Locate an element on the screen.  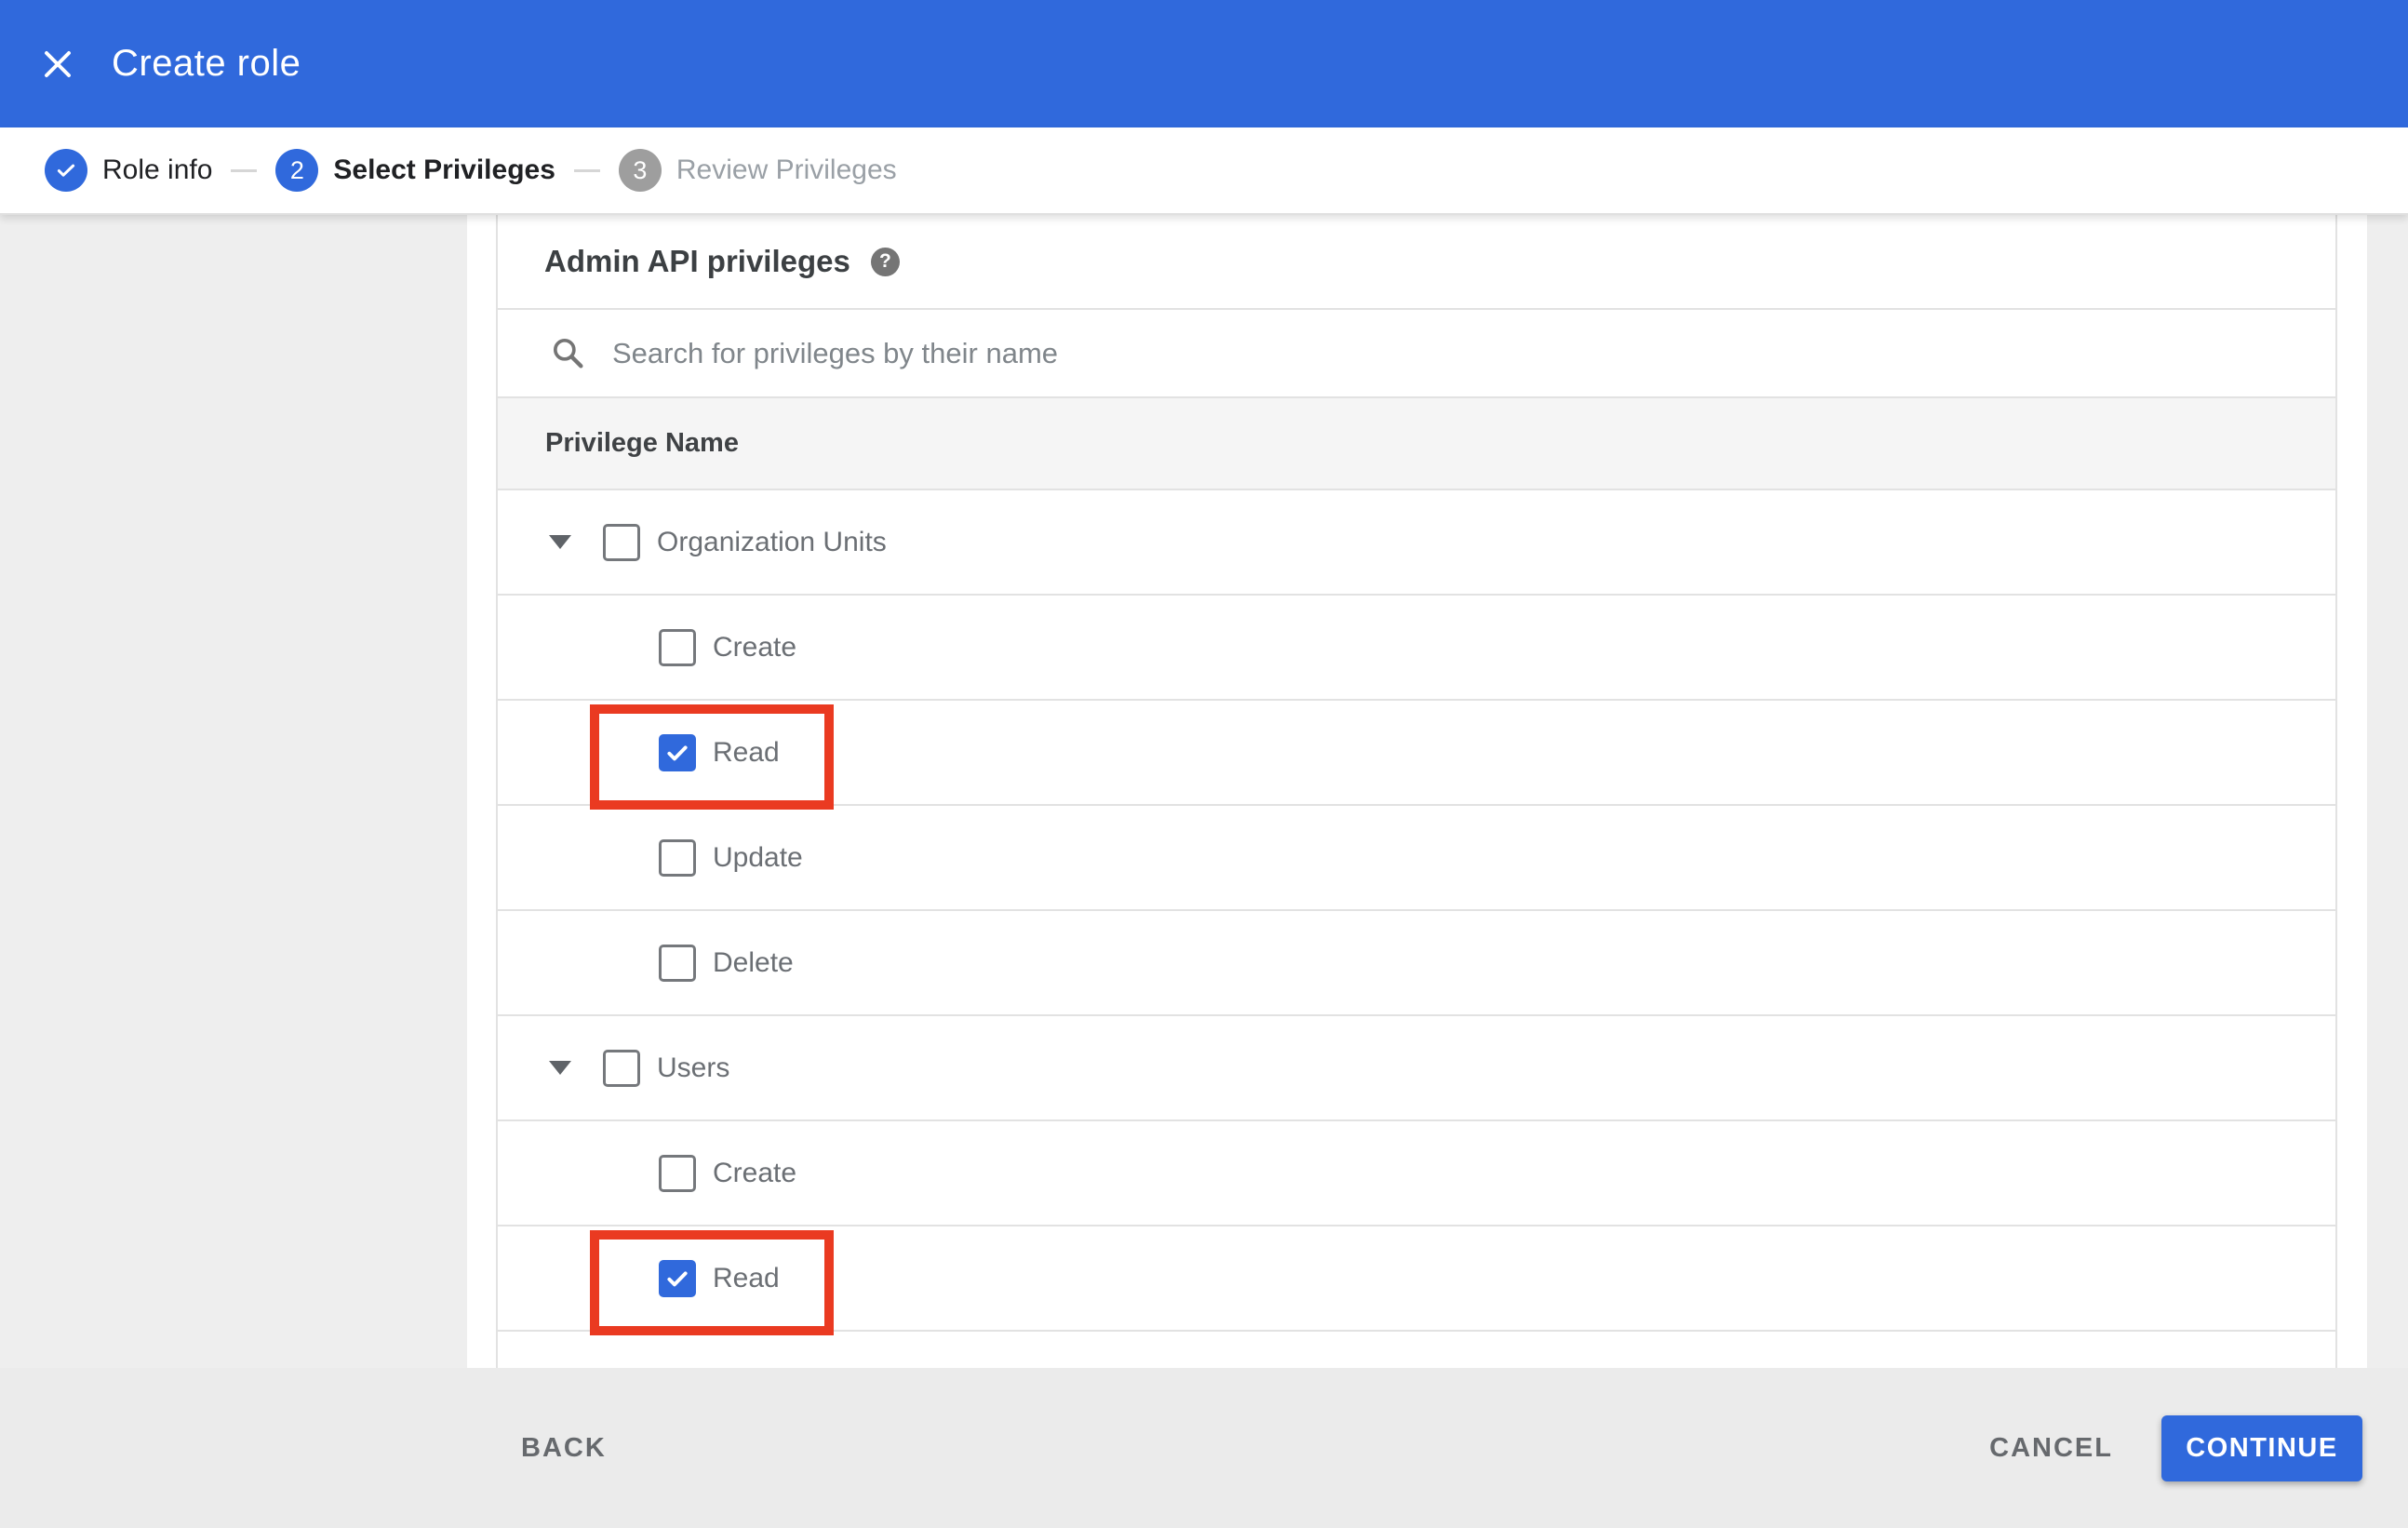
column-header: Privilege Name is located at coordinates (1417, 444).